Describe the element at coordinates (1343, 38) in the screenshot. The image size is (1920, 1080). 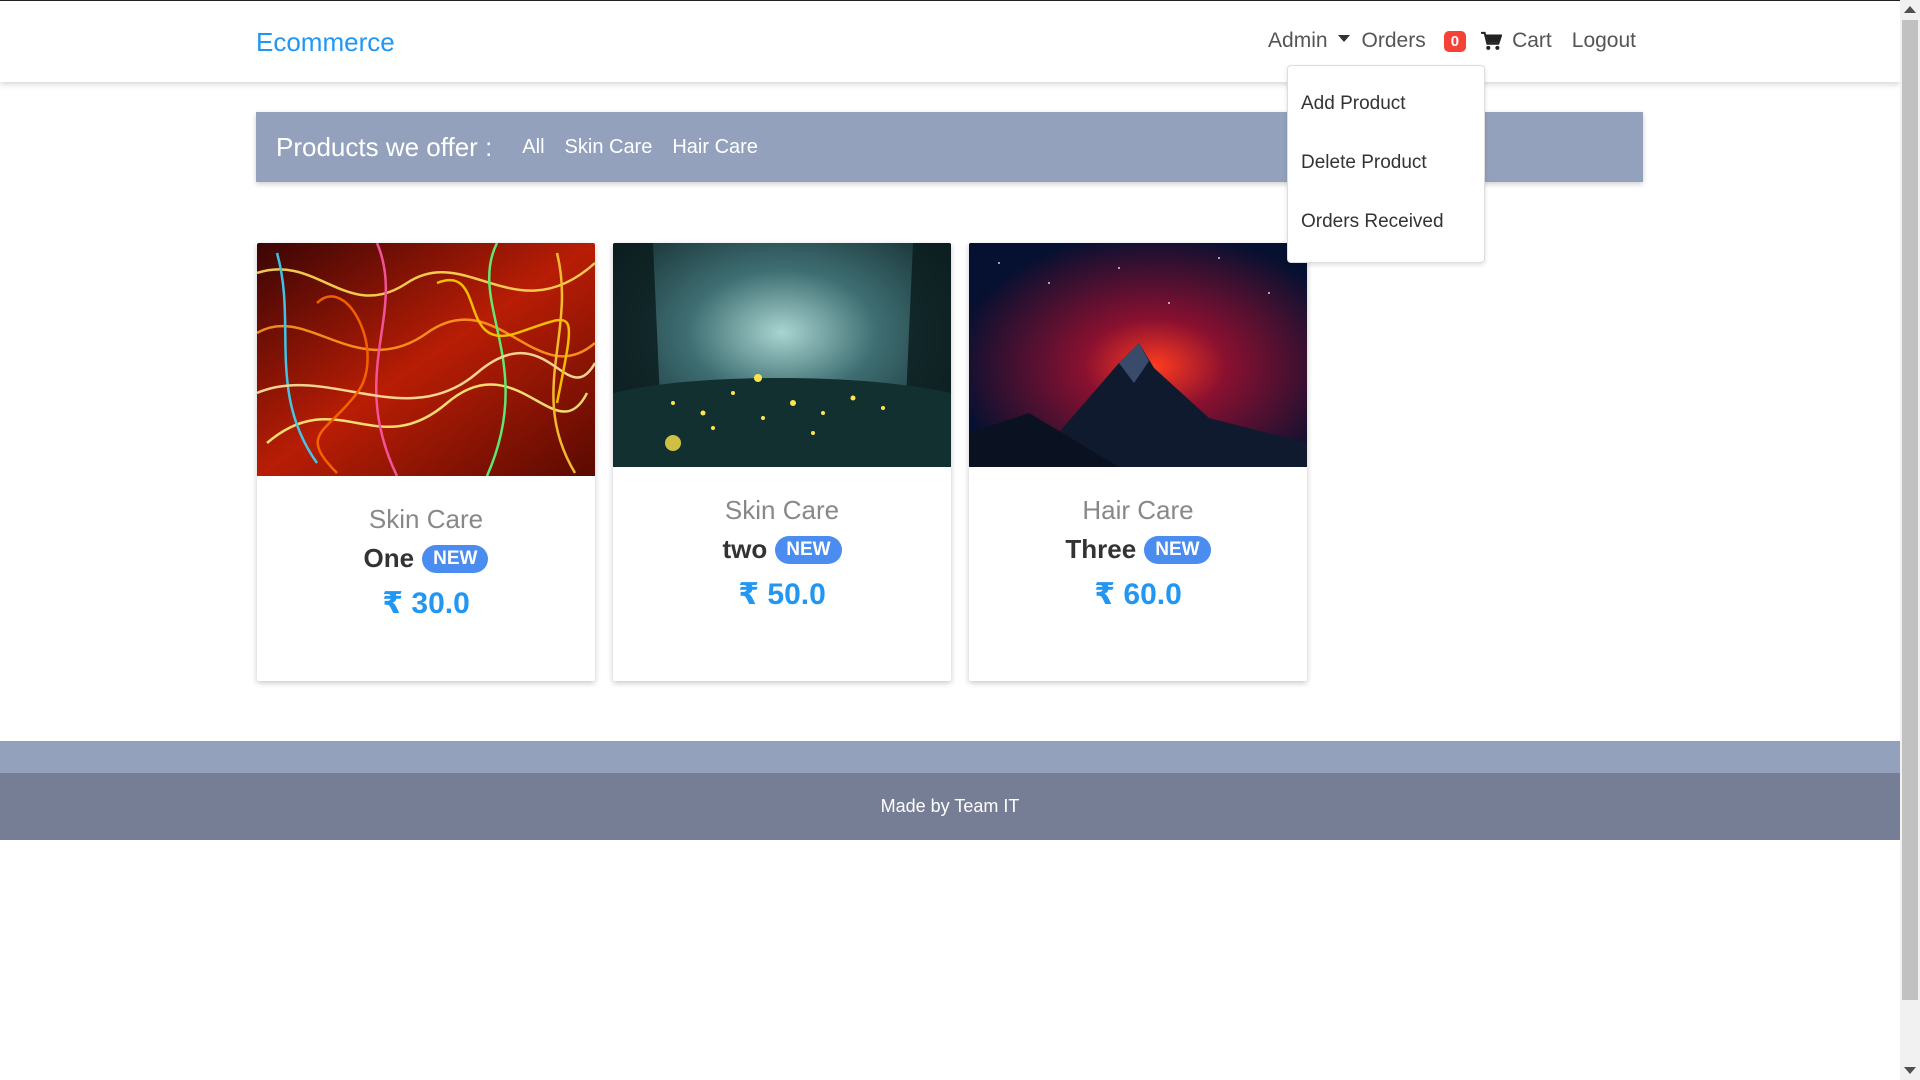
I see `caret-down-icon` at that location.